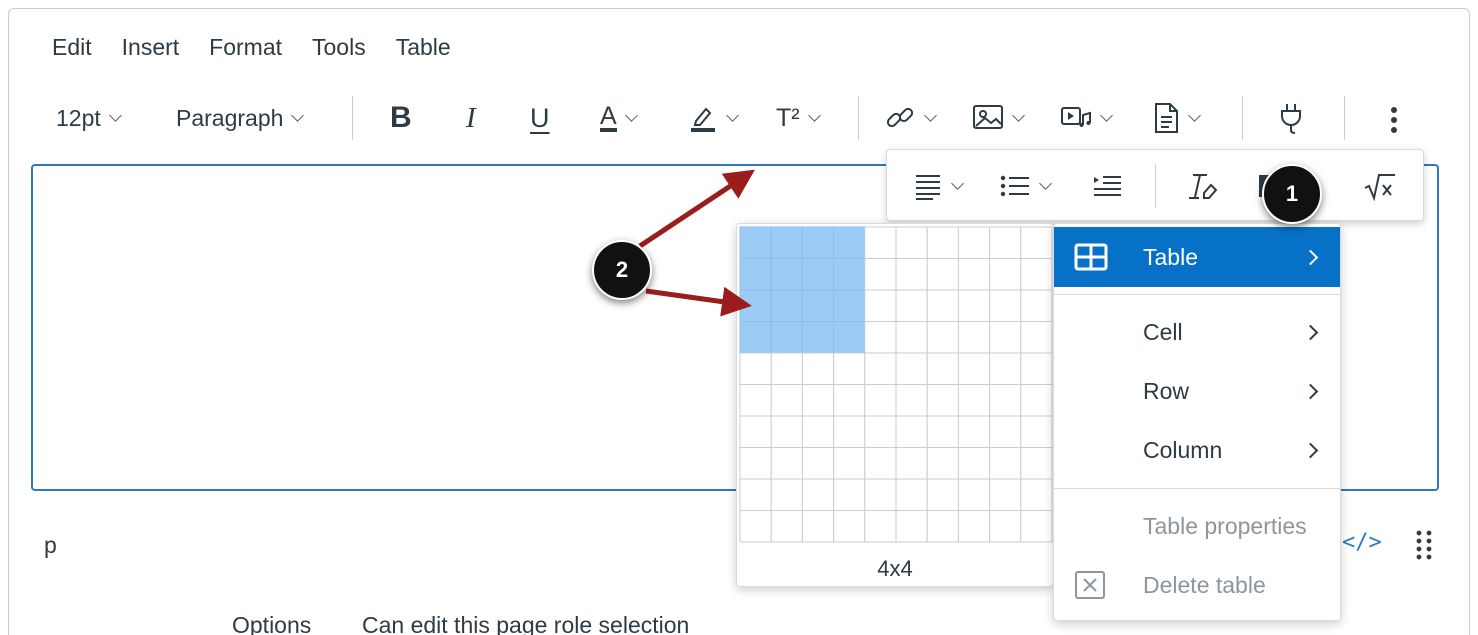 This screenshot has height=635, width=1478. What do you see at coordinates (1197, 450) in the screenshot?
I see `menu-item-column: Column` at bounding box center [1197, 450].